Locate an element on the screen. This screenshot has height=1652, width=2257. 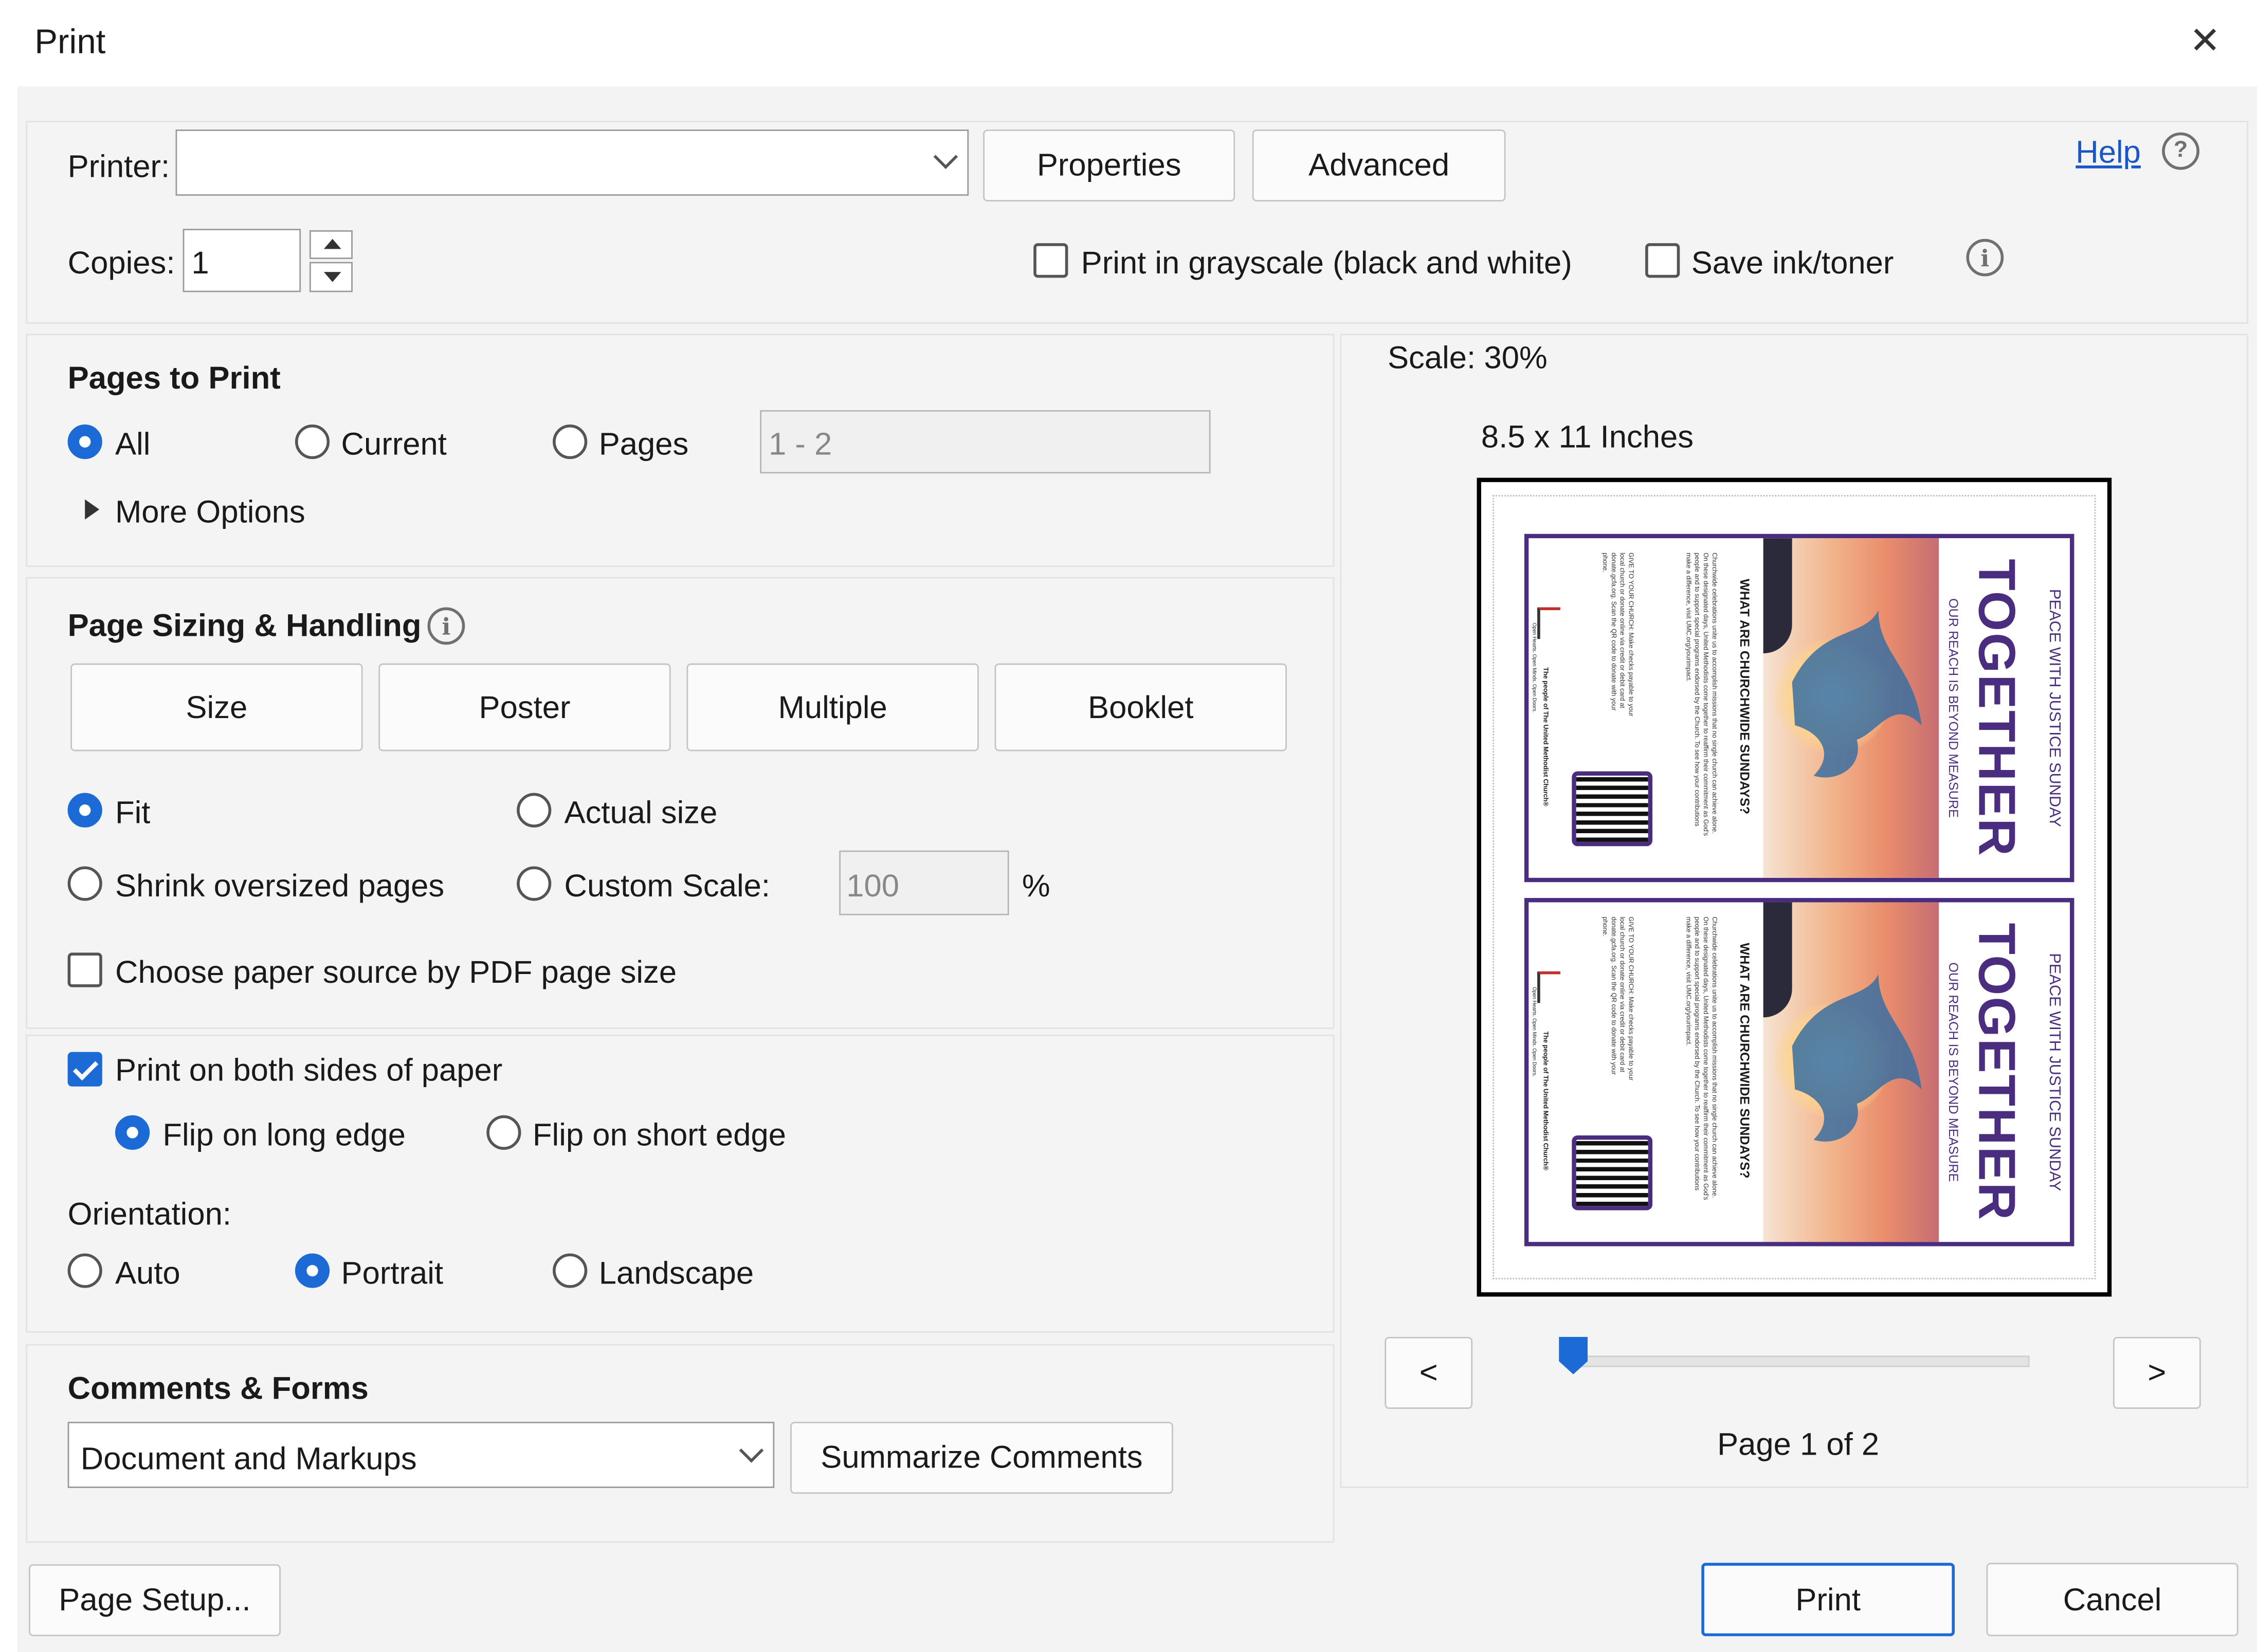
triangle-right-icon is located at coordinates (93, 509).